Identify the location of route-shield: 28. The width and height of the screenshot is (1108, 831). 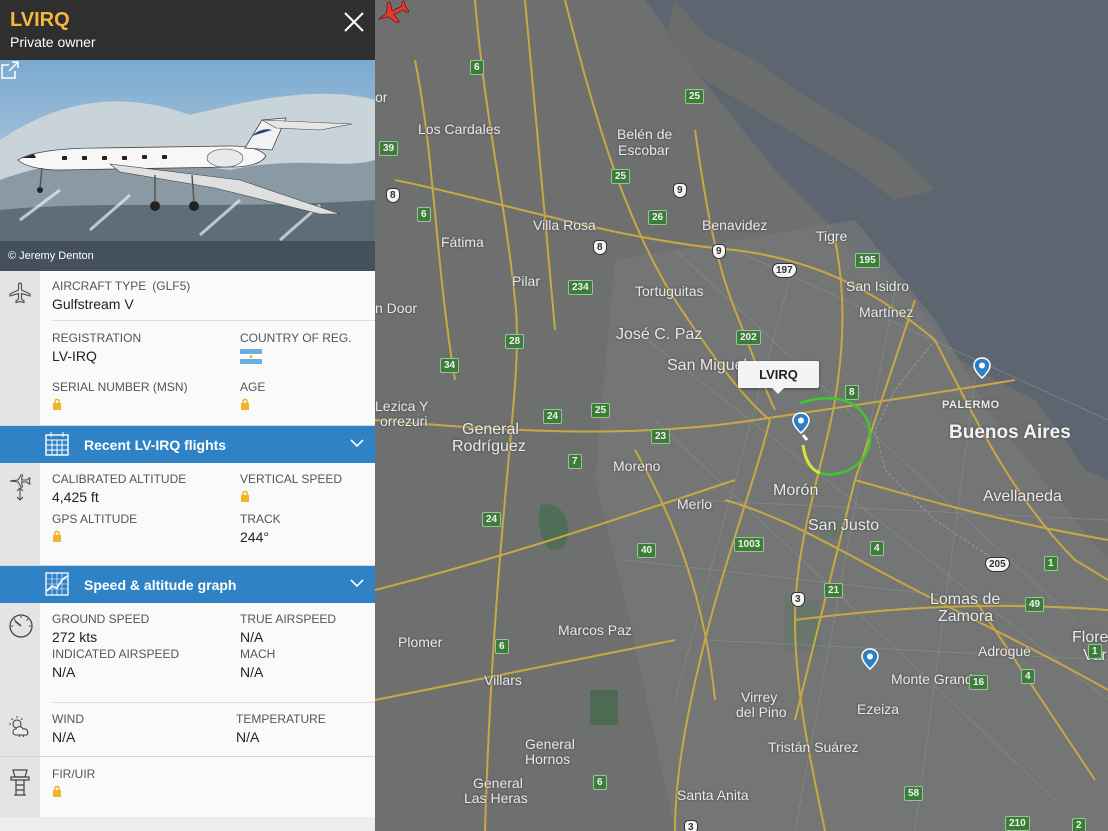
(515, 341).